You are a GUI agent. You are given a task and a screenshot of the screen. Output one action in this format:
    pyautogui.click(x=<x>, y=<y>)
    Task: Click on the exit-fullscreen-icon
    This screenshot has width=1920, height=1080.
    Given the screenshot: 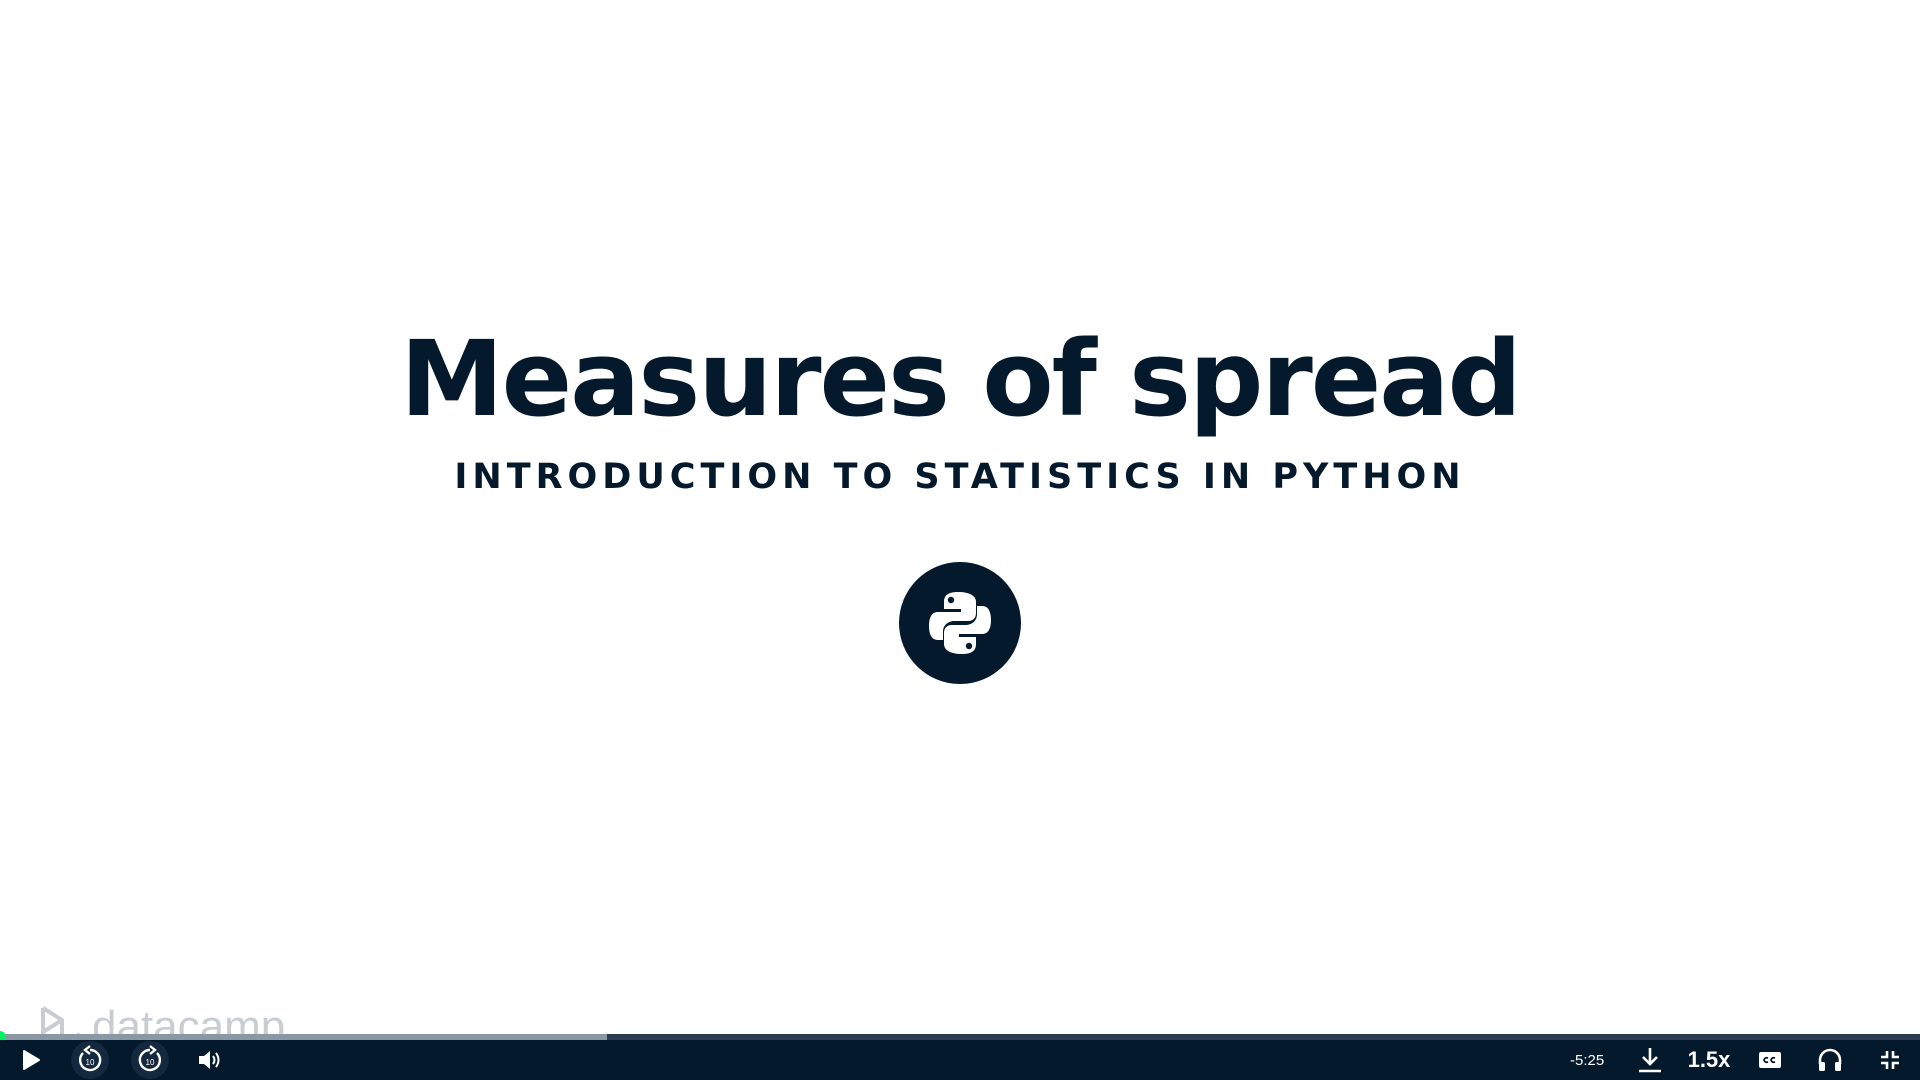 What is the action you would take?
    pyautogui.click(x=1890, y=1060)
    